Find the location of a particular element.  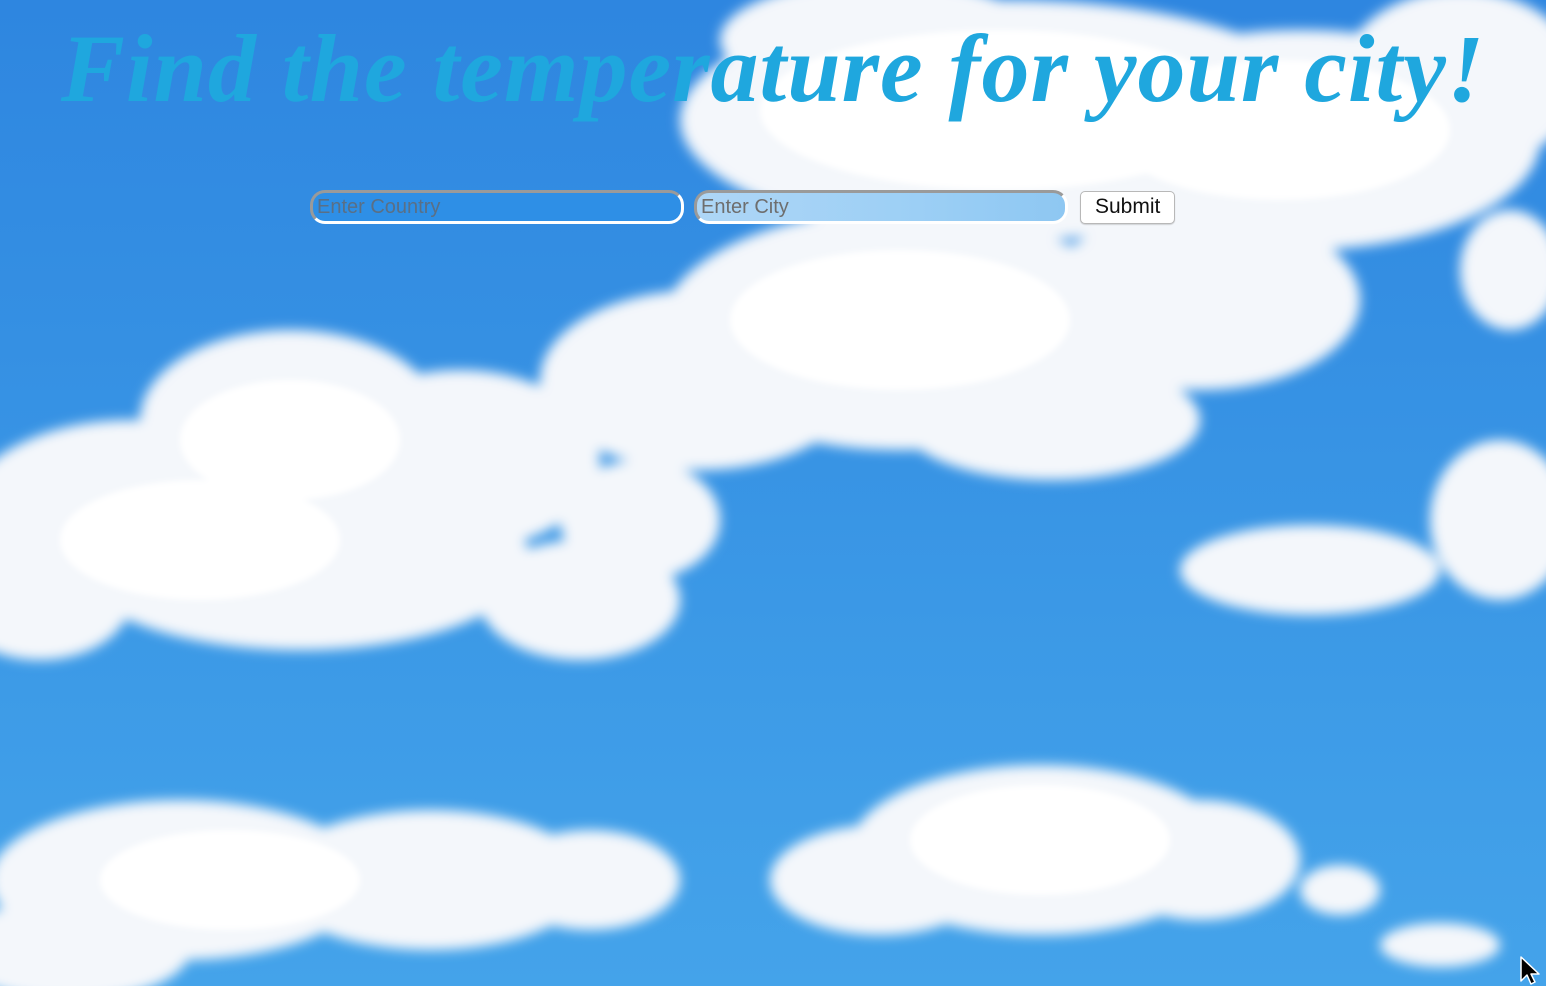

submit-button: Submit is located at coordinates (1128, 207).